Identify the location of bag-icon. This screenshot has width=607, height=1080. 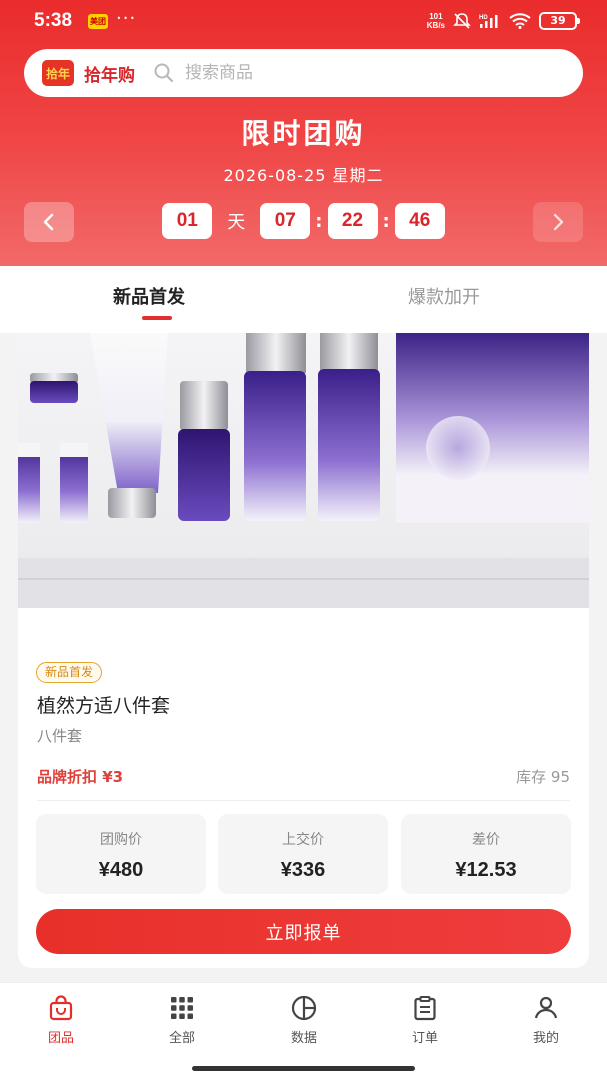
(61, 1008).